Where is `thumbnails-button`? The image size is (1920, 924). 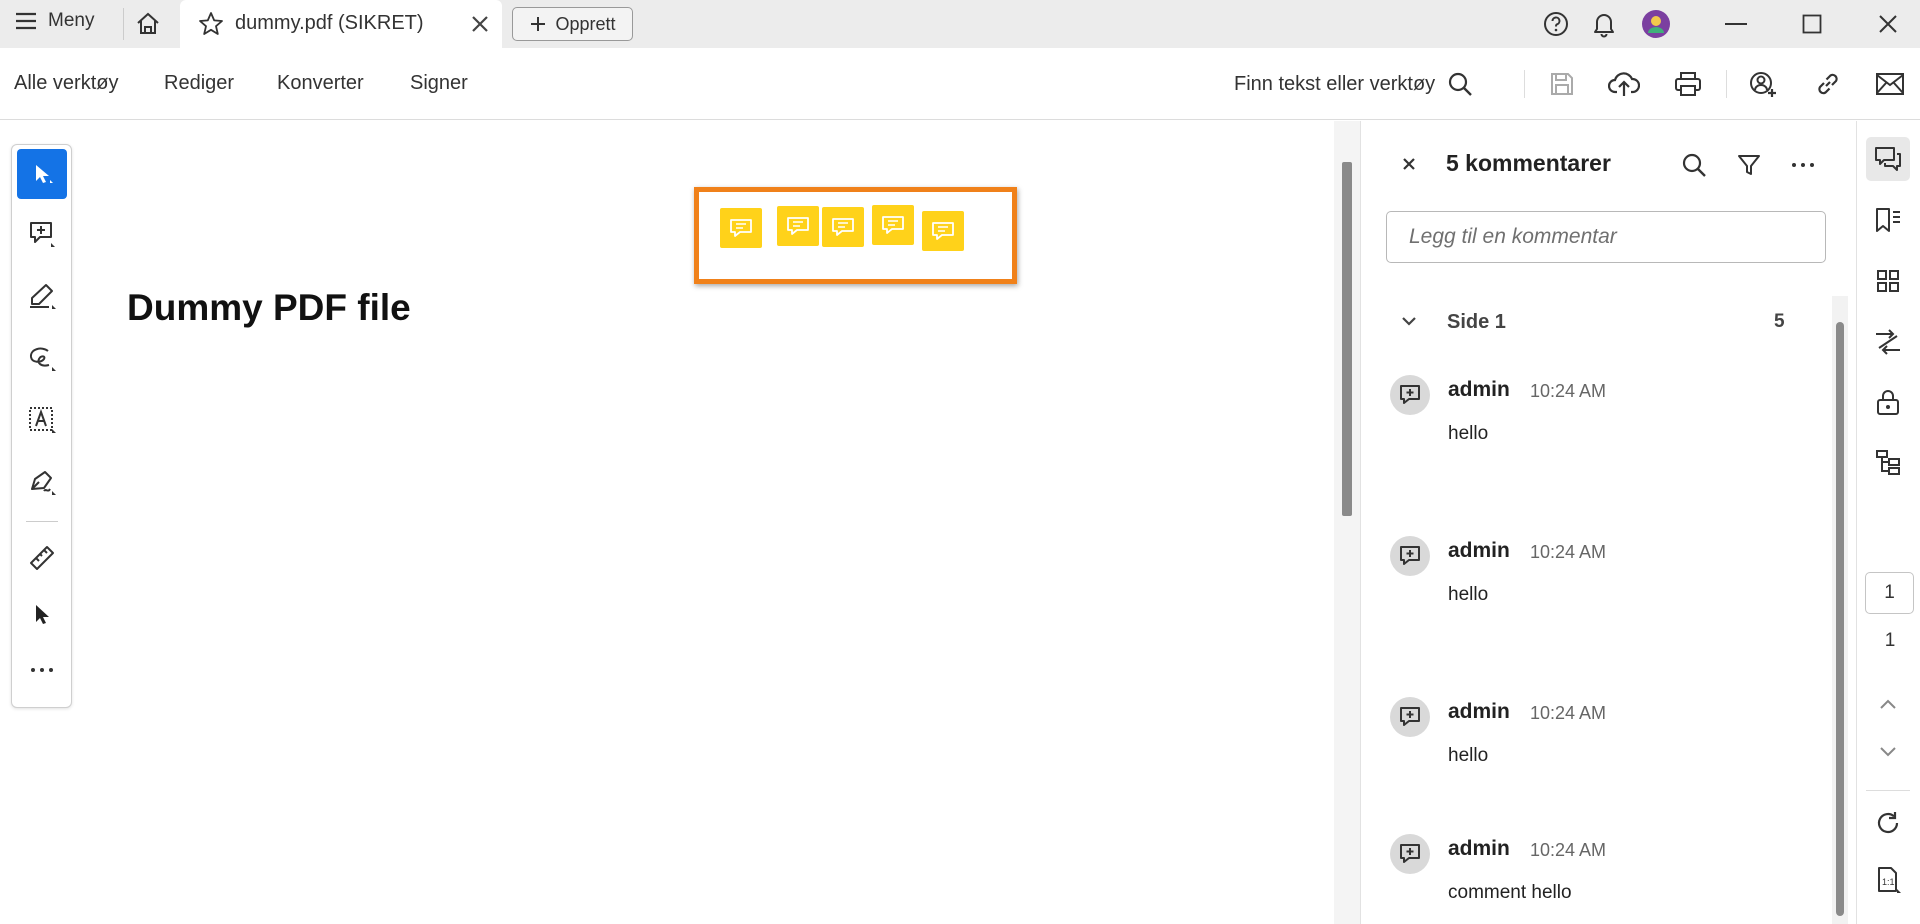 thumbnails-button is located at coordinates (1888, 281).